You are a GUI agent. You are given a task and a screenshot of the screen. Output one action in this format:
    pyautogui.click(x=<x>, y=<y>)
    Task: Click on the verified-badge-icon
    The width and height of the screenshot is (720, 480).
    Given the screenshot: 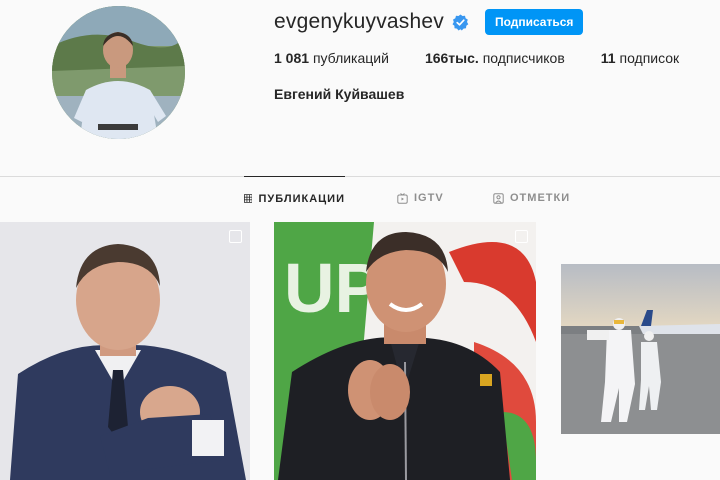 What is the action you would take?
    pyautogui.click(x=460, y=22)
    